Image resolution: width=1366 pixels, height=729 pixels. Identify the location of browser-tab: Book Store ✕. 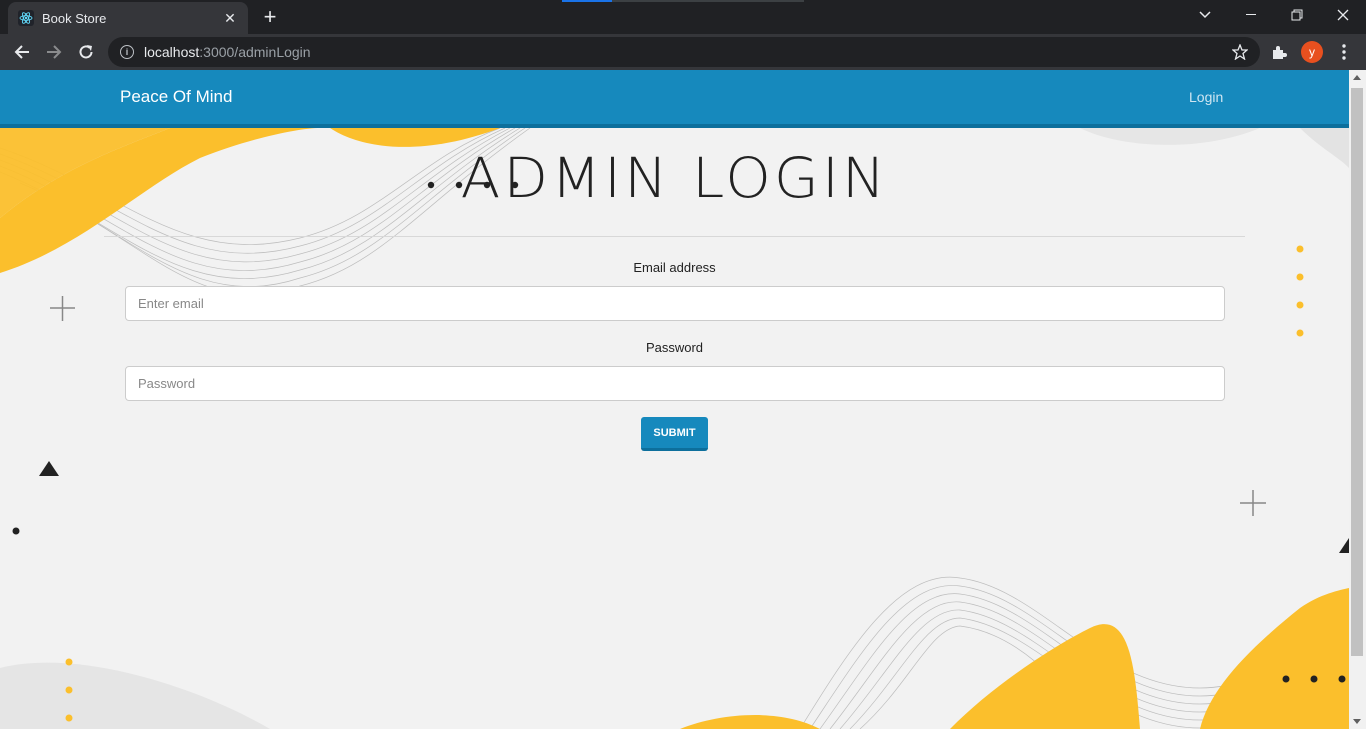
(128, 18).